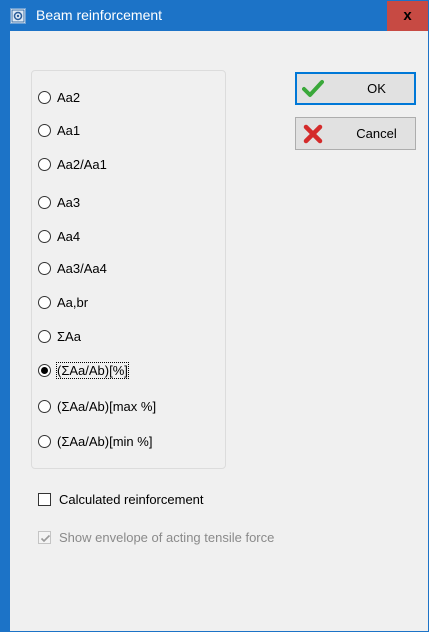 Image resolution: width=429 pixels, height=632 pixels. I want to click on title-bar: Beam reinforcement x, so click(214, 16).